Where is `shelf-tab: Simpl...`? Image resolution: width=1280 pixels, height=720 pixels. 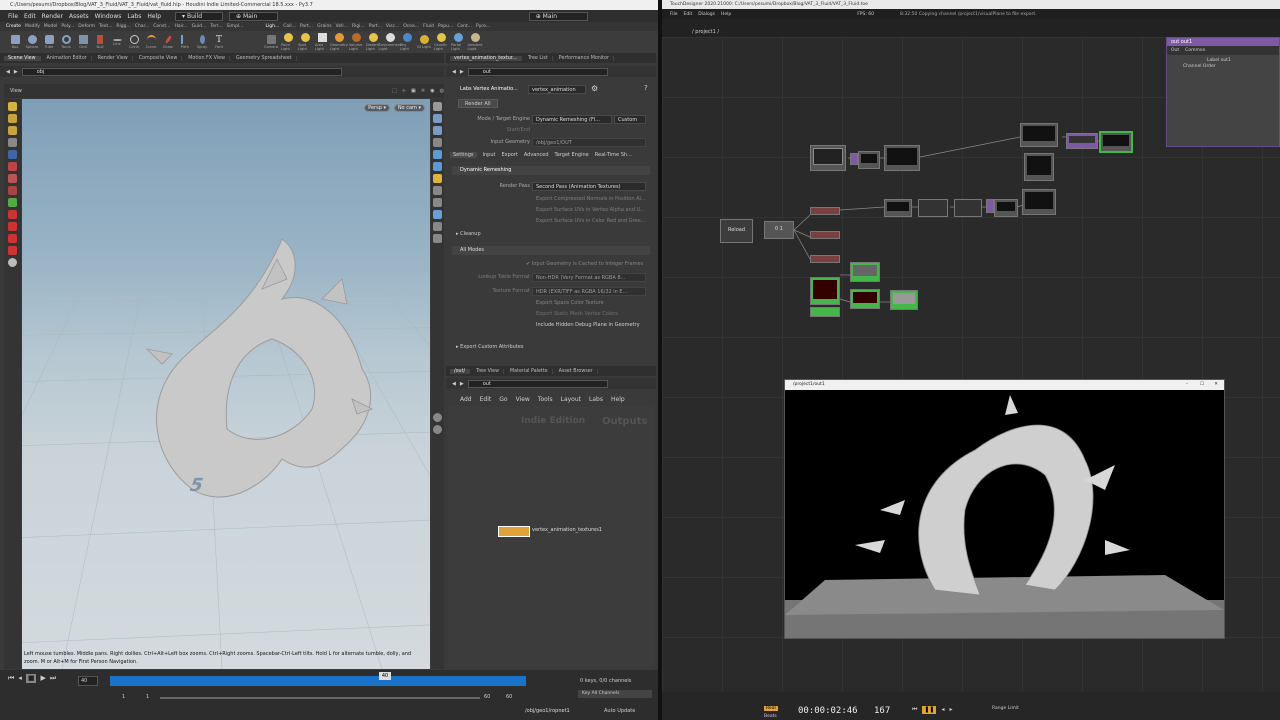
shelf-tab: Simpl... is located at coordinates (235, 26).